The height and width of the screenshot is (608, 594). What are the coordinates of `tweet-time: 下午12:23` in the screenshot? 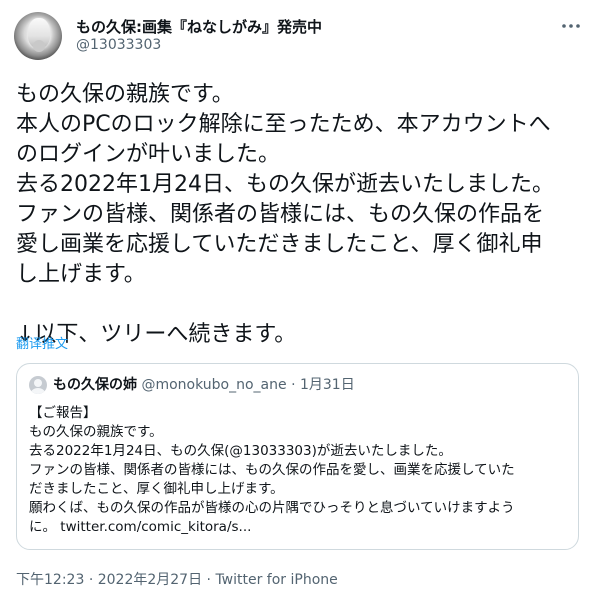 It's located at (50, 580).